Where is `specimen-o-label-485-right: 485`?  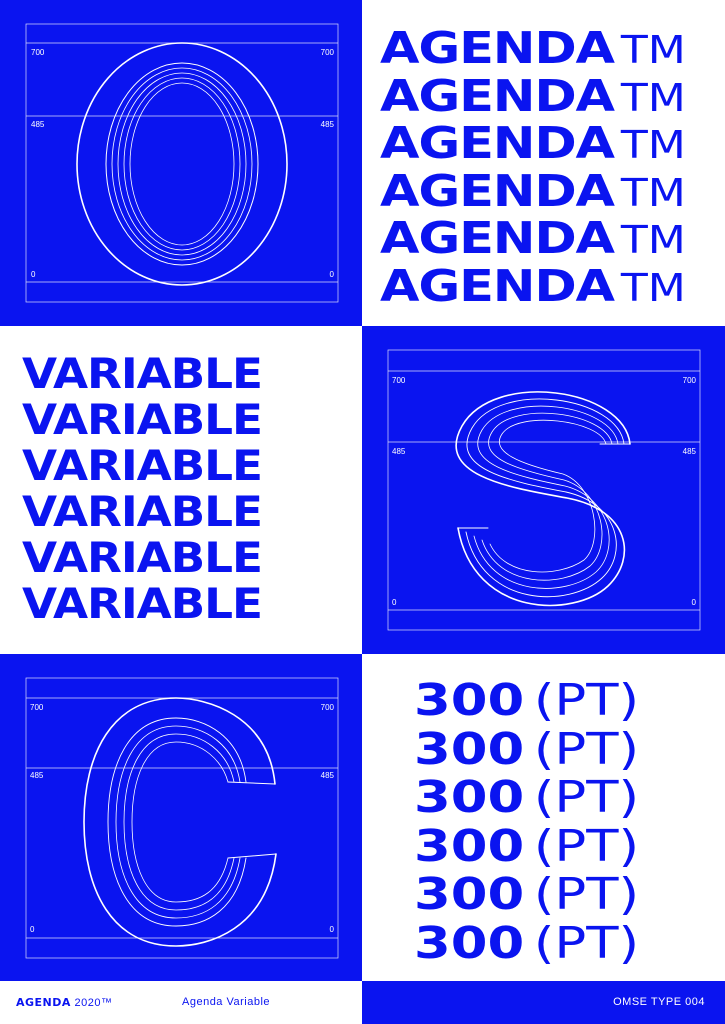
specimen-o-label-485-right: 485 is located at coordinates (328, 124).